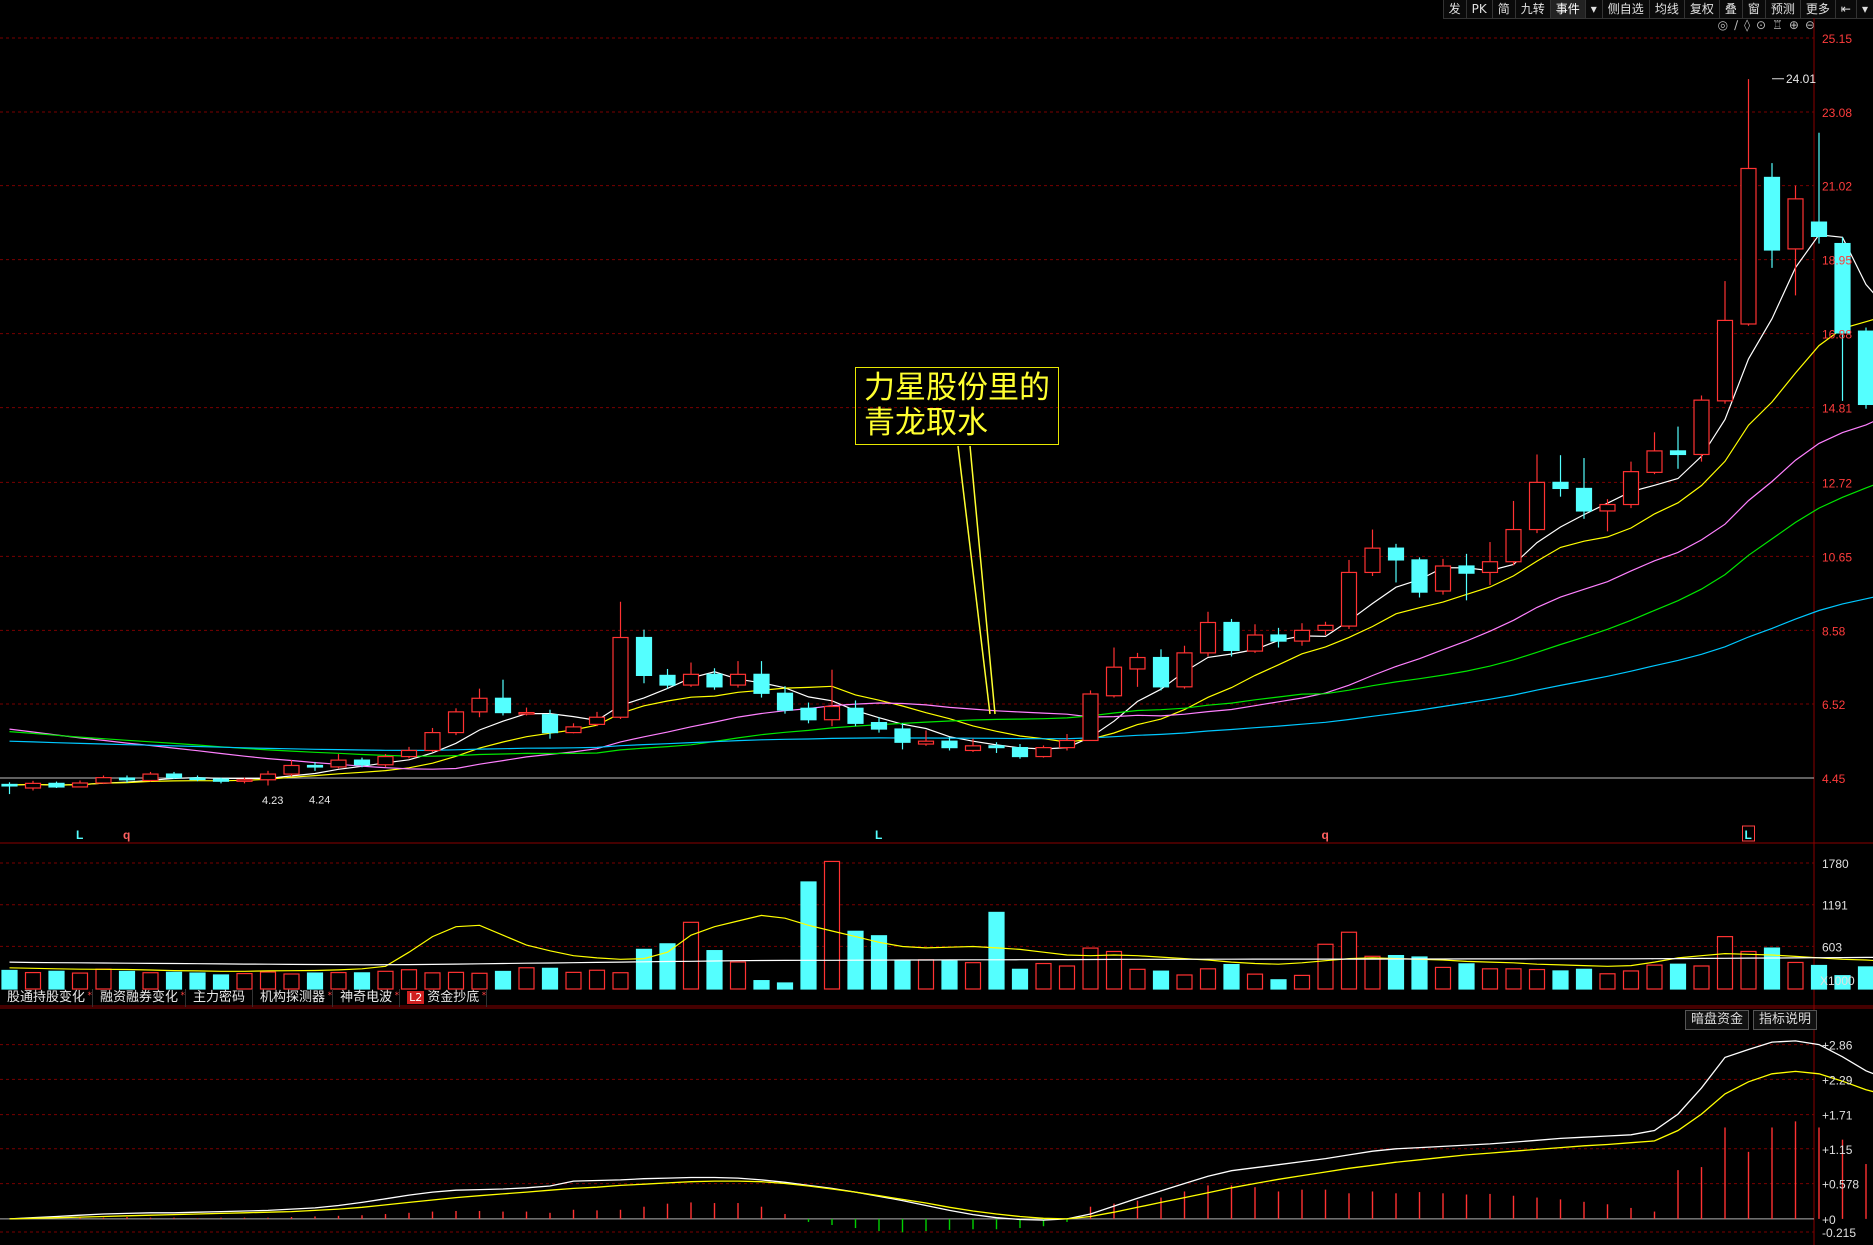 This screenshot has height=1245, width=1873. What do you see at coordinates (937, 925) in the screenshot?
I see `volume-panel` at bounding box center [937, 925].